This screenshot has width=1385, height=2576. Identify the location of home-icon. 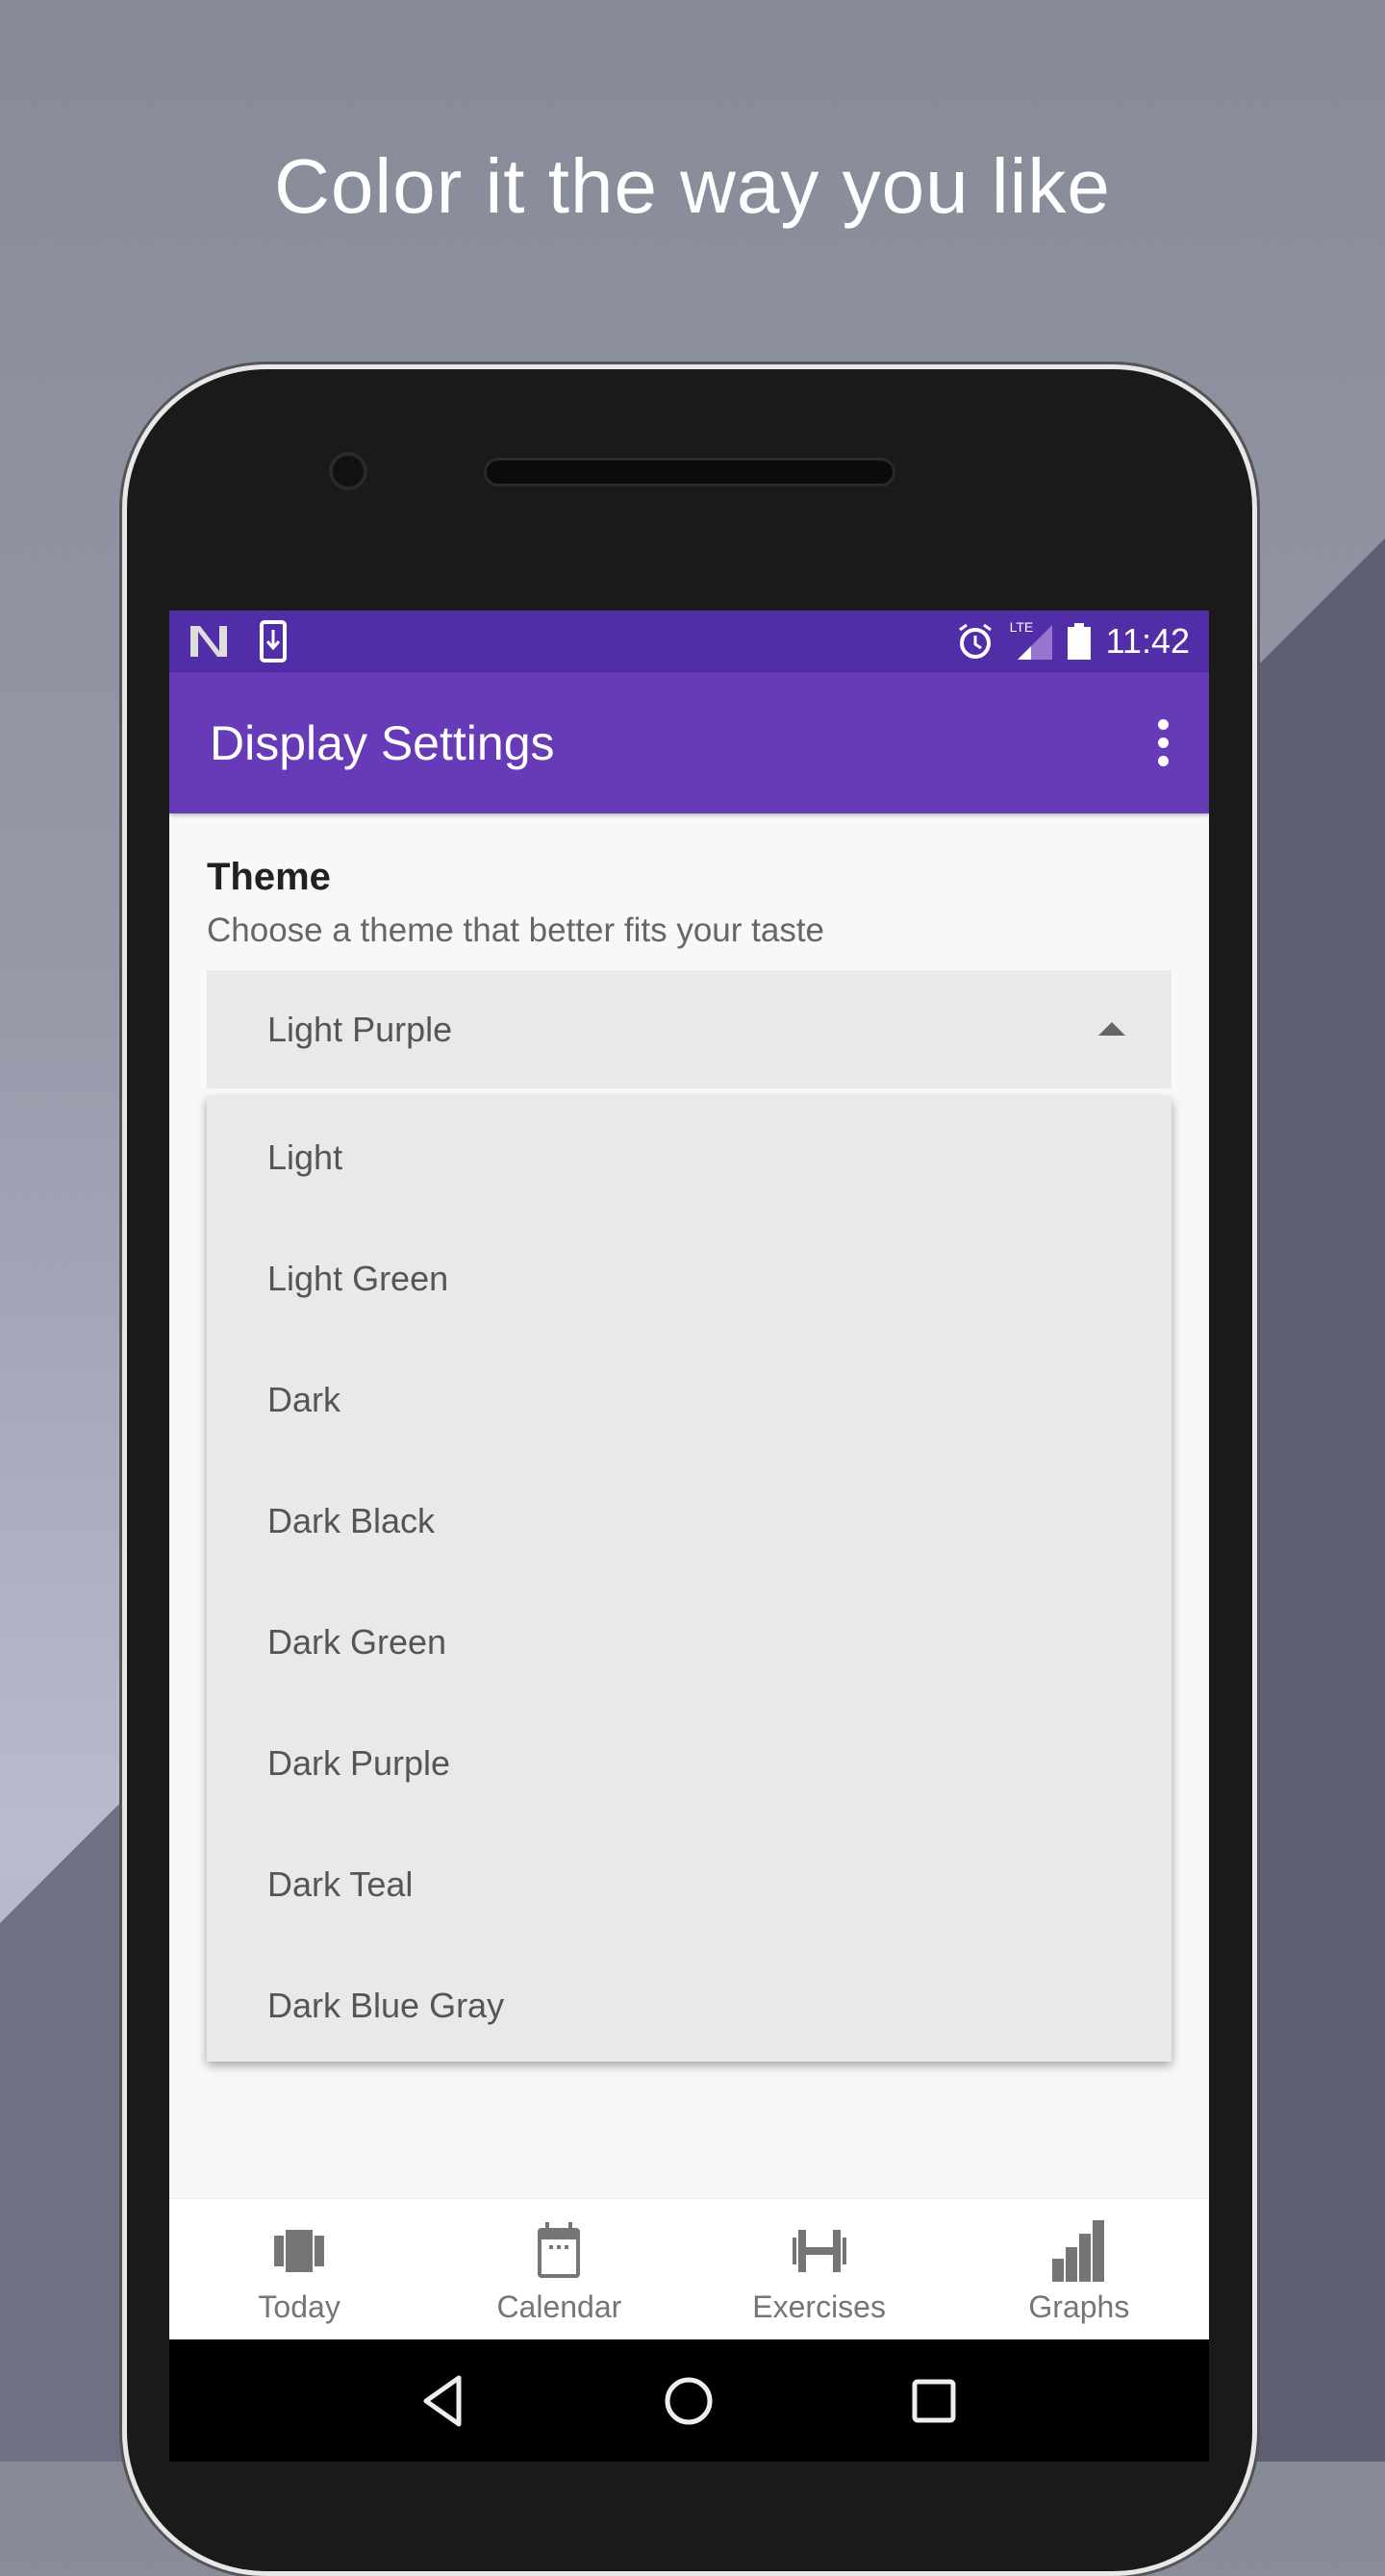
(689, 2401).